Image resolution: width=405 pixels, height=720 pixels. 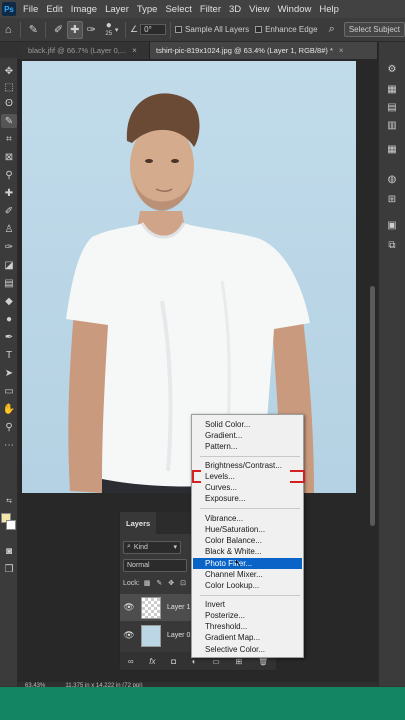 What do you see at coordinates (147, 9) in the screenshot?
I see `menu-type: Type` at bounding box center [147, 9].